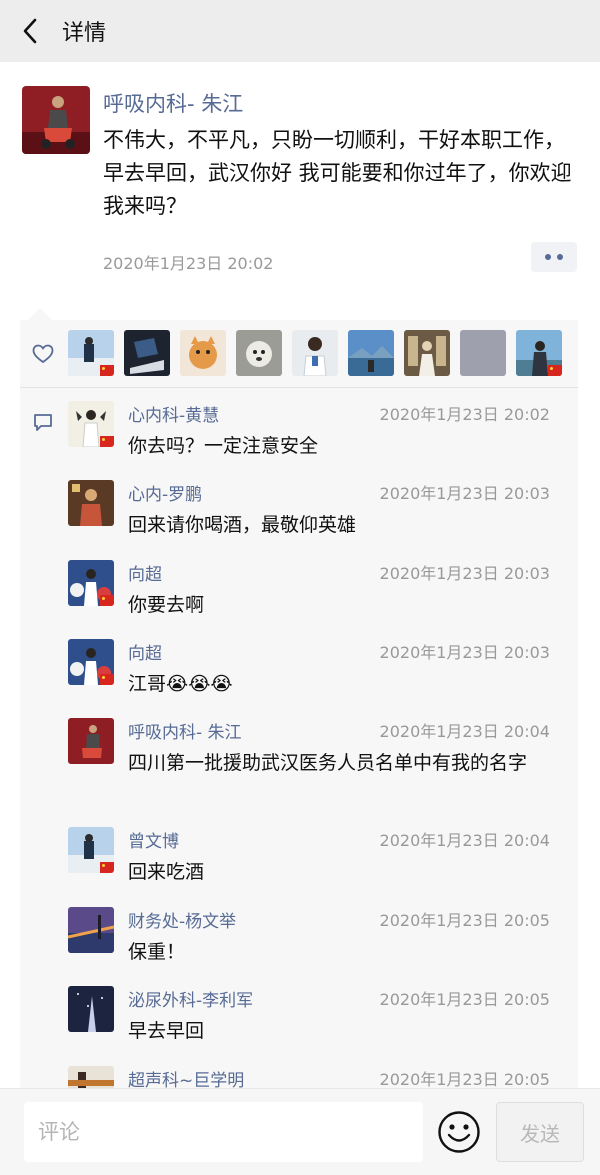 The width and height of the screenshot is (600, 1175). Describe the element at coordinates (173, 413) in the screenshot. I see `comment-author: 心内科-黄慧` at that location.